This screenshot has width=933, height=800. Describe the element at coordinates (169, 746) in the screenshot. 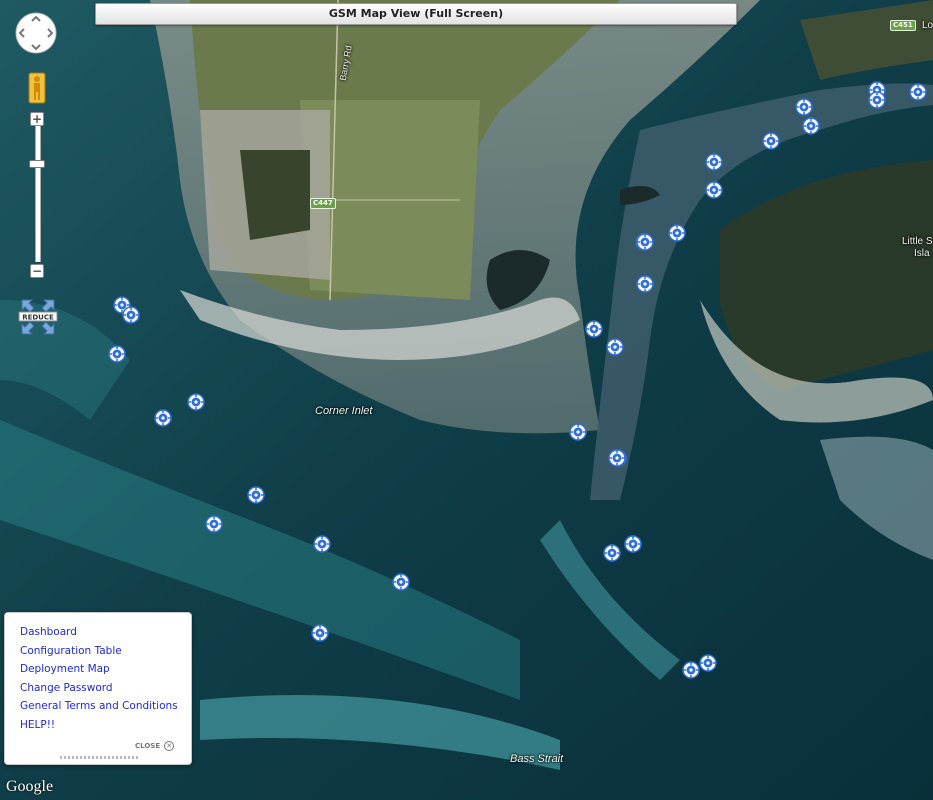

I see `close-icon: ✕` at that location.